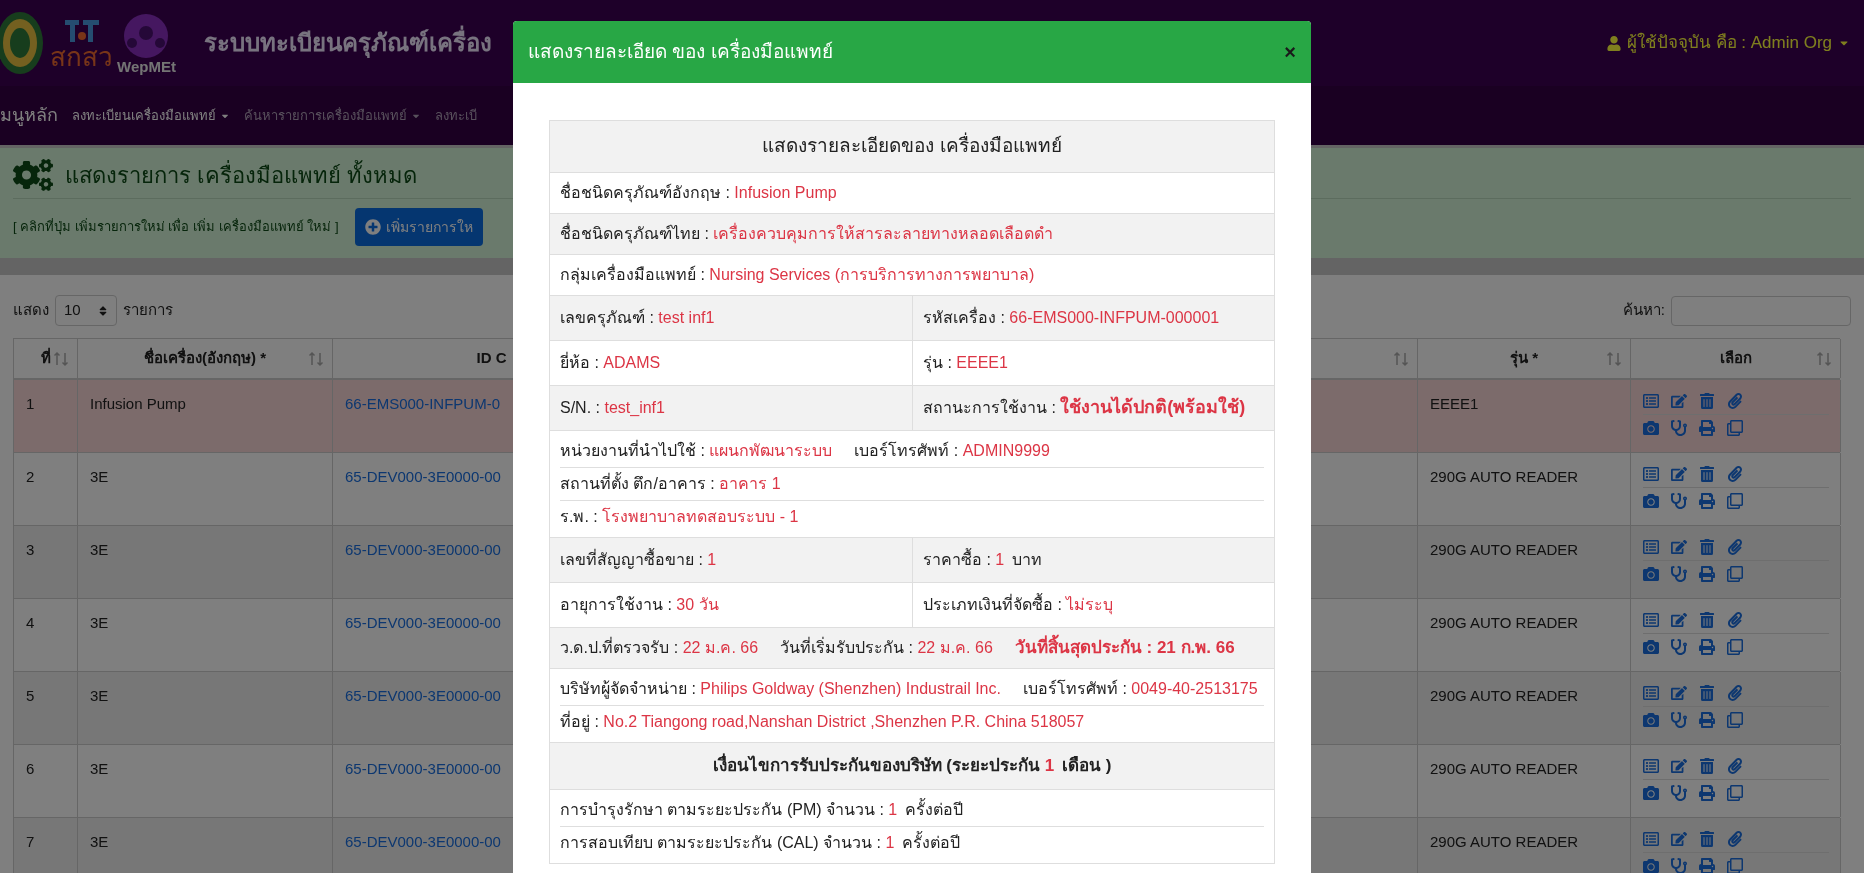 The image size is (1864, 873). Describe the element at coordinates (886, 648) in the screenshot. I see `detail-field: วันที่เริ่มรับประกัน : 22 ม.ค. 66` at that location.